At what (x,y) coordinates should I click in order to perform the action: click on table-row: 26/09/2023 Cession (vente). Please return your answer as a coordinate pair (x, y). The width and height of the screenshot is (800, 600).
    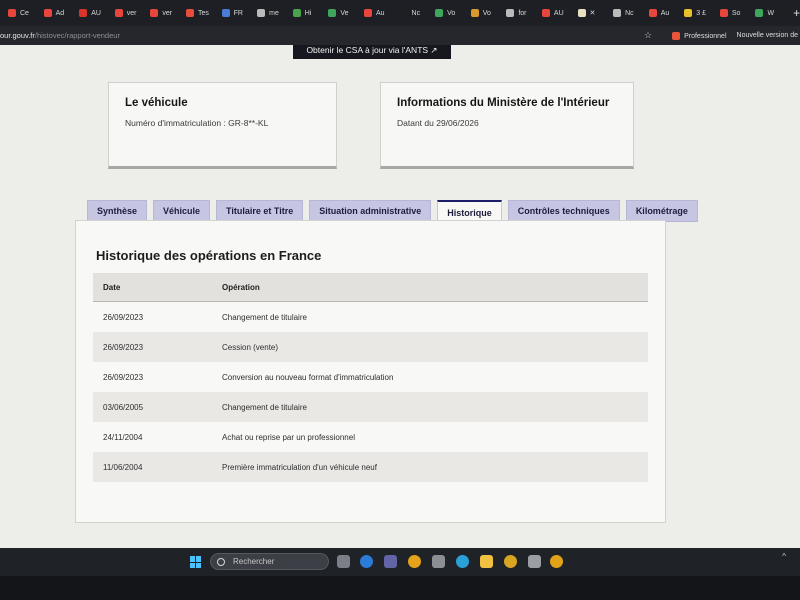
    Looking at the image, I should click on (370, 347).